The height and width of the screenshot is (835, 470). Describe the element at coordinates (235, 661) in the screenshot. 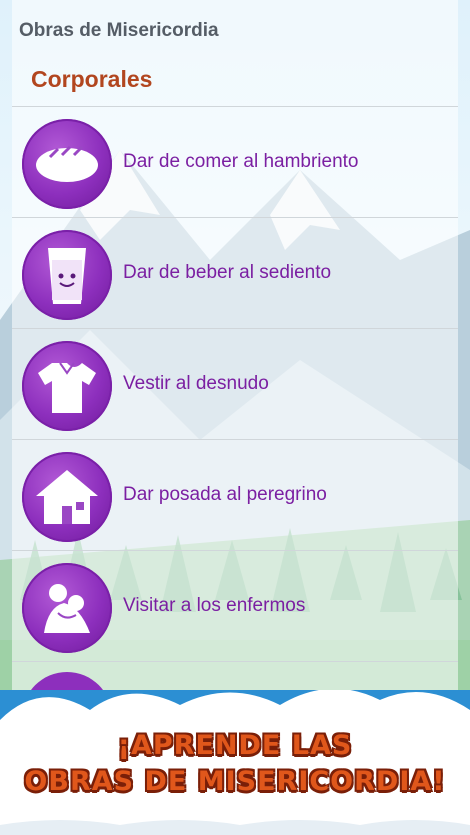

I see `divider` at that location.